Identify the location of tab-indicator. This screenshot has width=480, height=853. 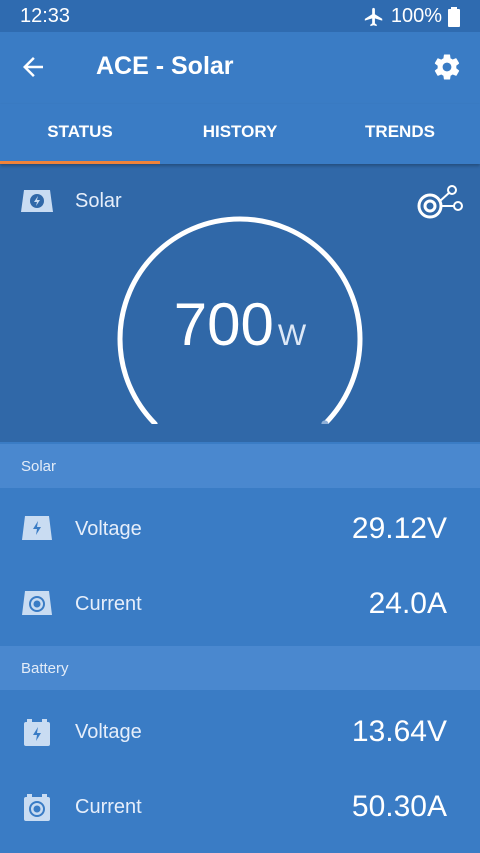
(80, 162).